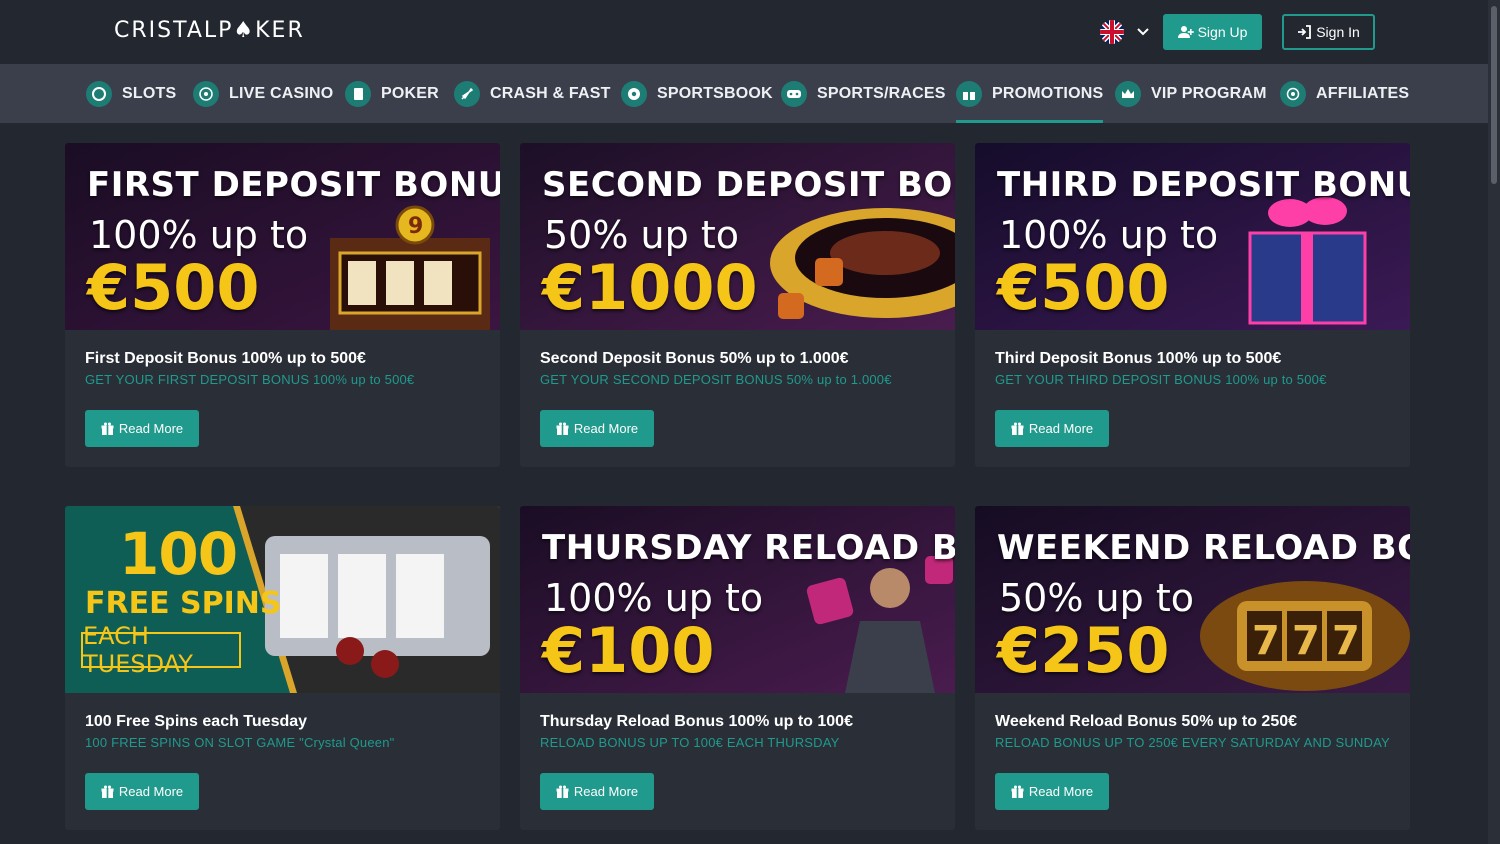 Image resolution: width=1500 pixels, height=844 pixels. I want to click on nav-label: SPORTS/RACES, so click(881, 93).